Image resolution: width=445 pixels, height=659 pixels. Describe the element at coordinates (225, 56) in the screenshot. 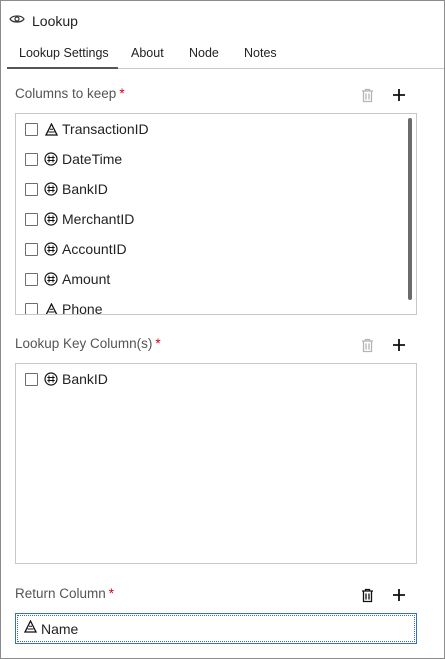

I see `tab-bar: Lookup Settings About Node Notes` at that location.